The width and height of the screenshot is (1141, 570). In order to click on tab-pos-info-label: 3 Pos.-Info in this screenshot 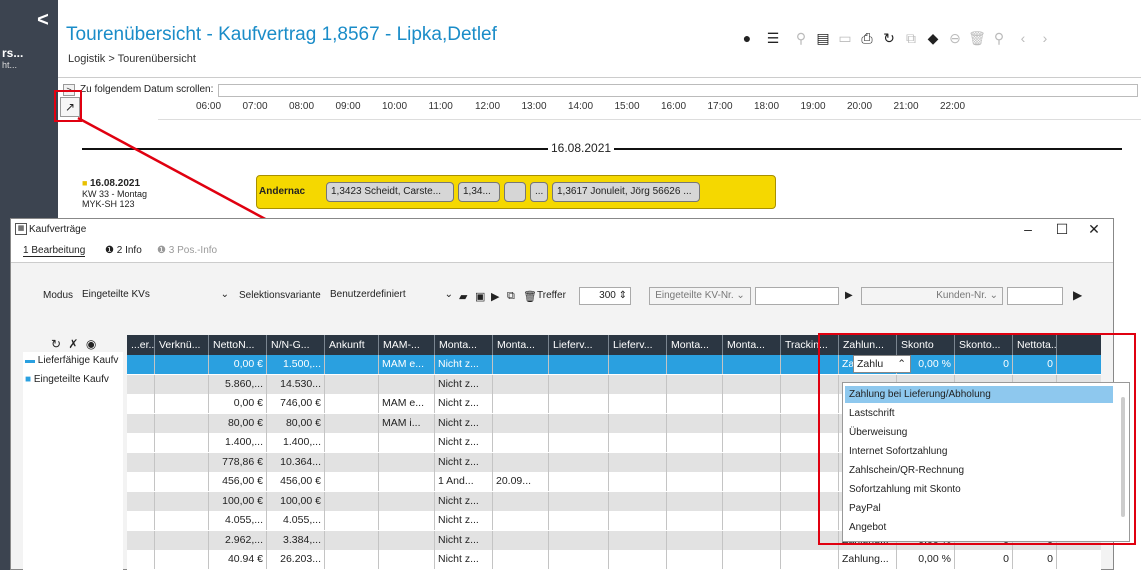, I will do `click(193, 250)`.